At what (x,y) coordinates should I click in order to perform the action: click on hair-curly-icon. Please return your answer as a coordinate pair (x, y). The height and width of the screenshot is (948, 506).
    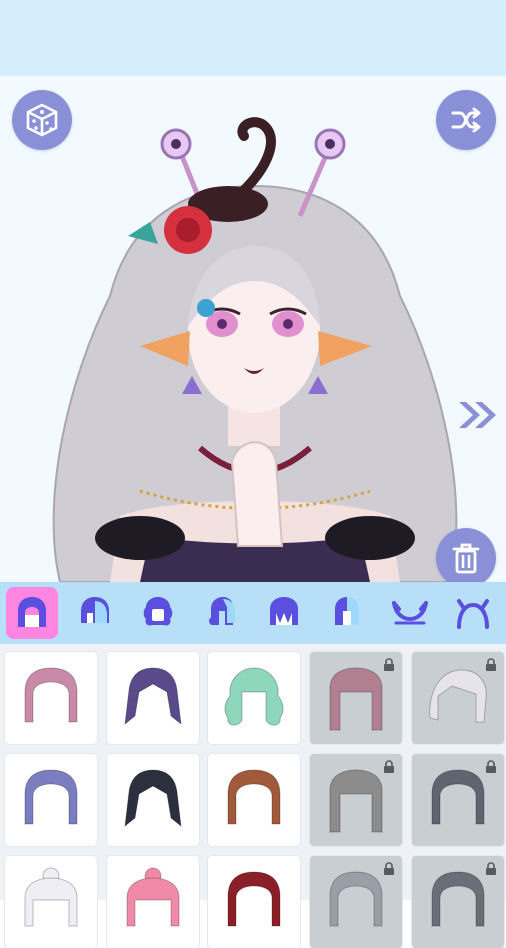
    Looking at the image, I should click on (157, 611).